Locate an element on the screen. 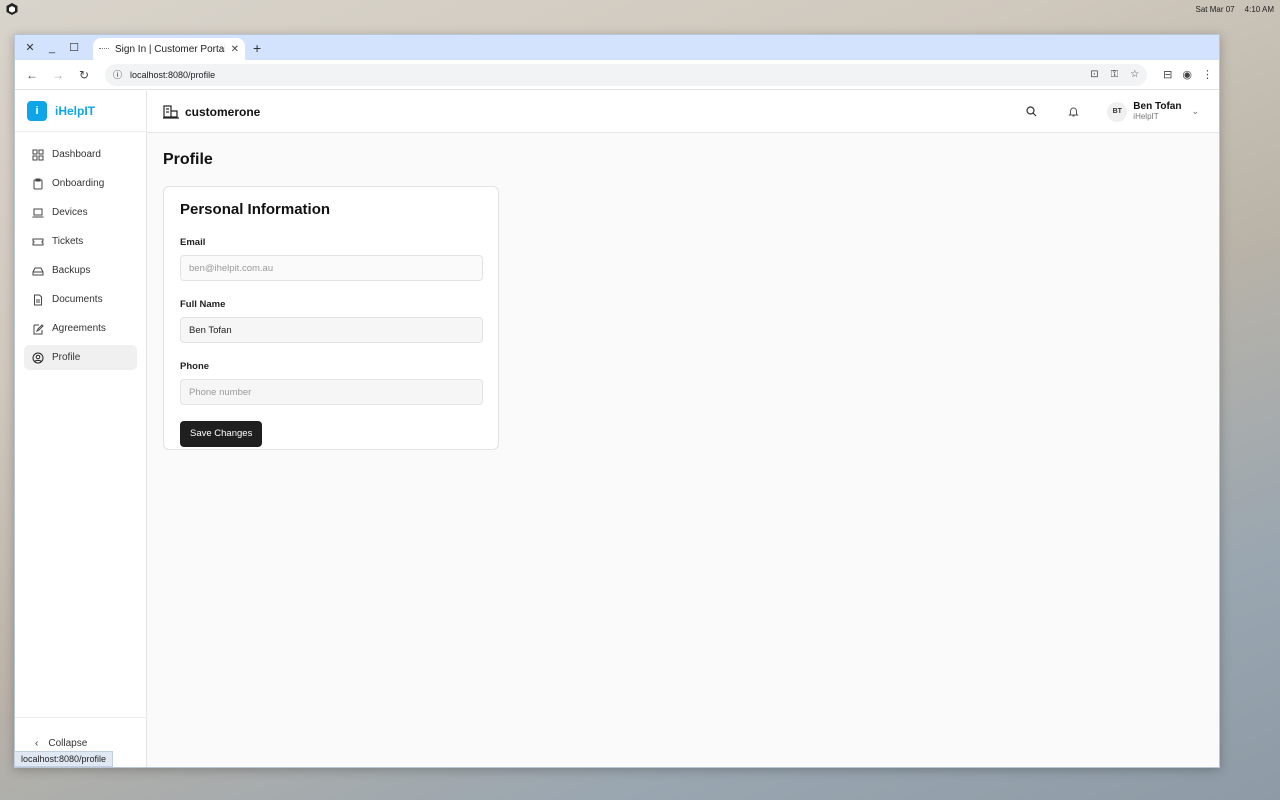 The image size is (1280, 800). sidebar-item-backups: Backups is located at coordinates (80, 270).